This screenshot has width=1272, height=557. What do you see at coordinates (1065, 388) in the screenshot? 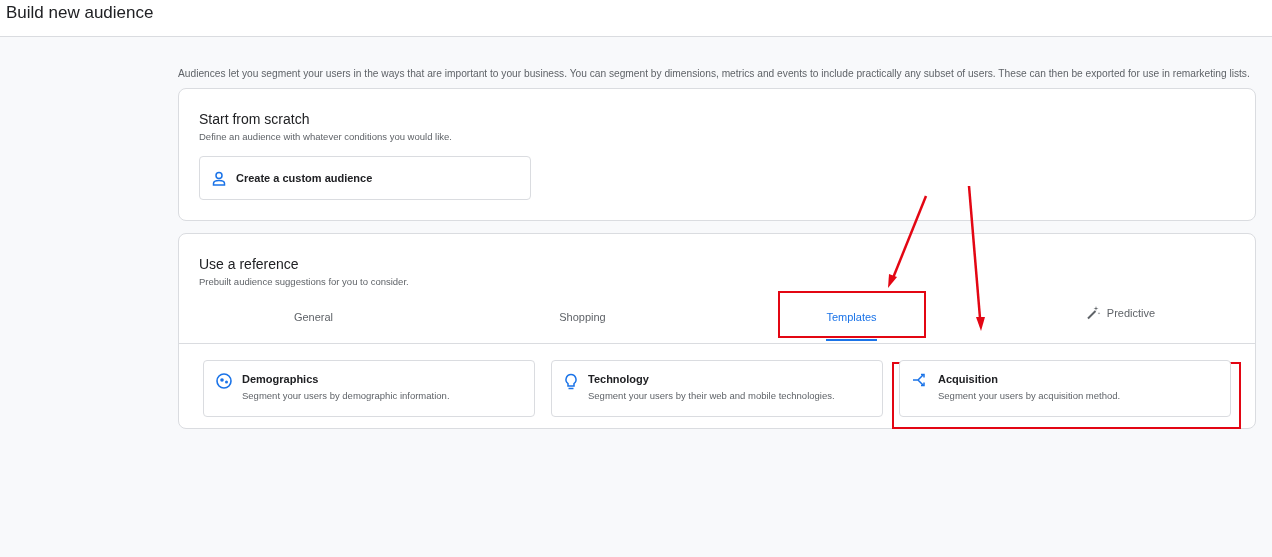
I see `template-card: Acquisition Segment your users by acquisition method.` at bounding box center [1065, 388].